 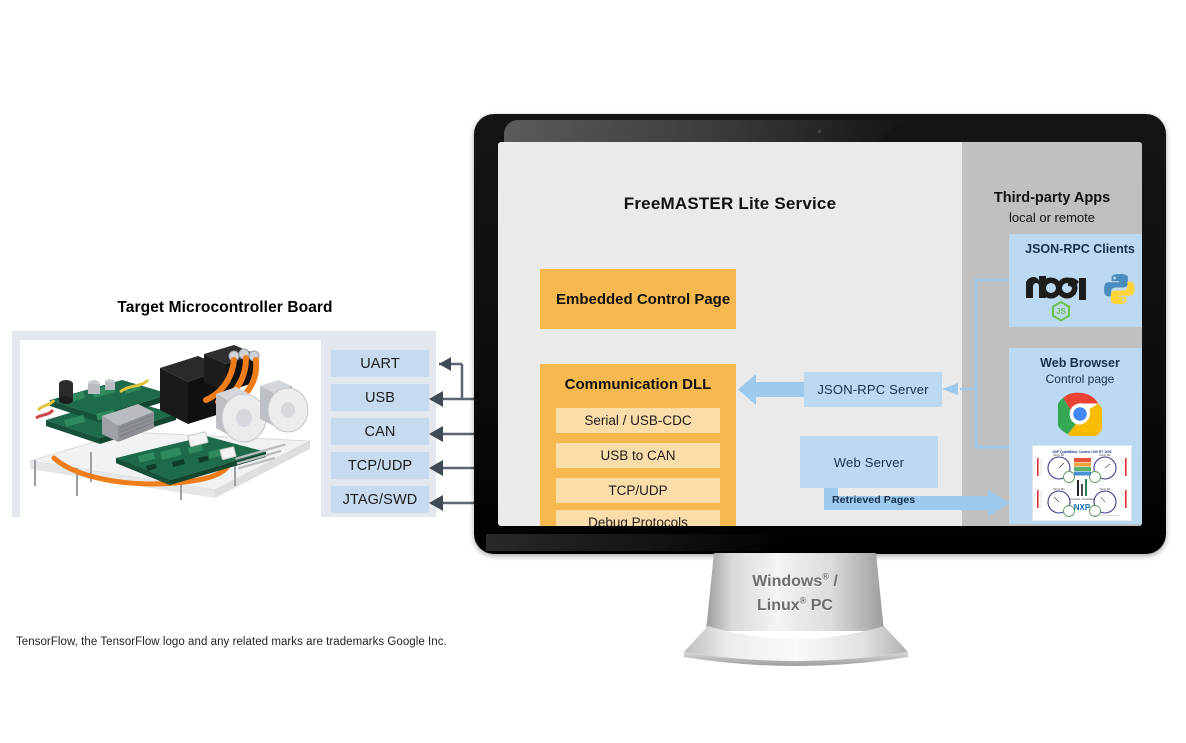 I want to click on retrieved-pages-label: Retrieved Pages, so click(x=874, y=500).